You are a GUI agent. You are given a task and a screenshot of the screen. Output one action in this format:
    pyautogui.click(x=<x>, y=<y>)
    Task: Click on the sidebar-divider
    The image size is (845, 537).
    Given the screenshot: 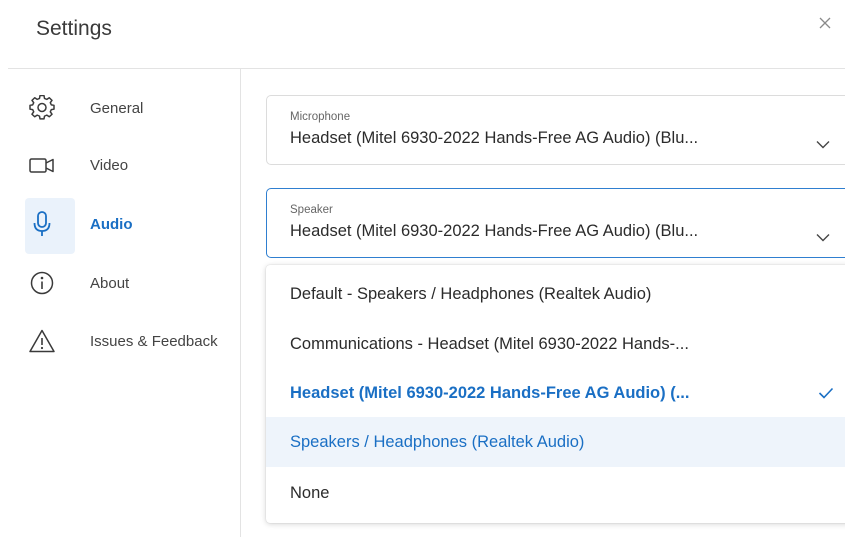 What is the action you would take?
    pyautogui.click(x=240, y=303)
    